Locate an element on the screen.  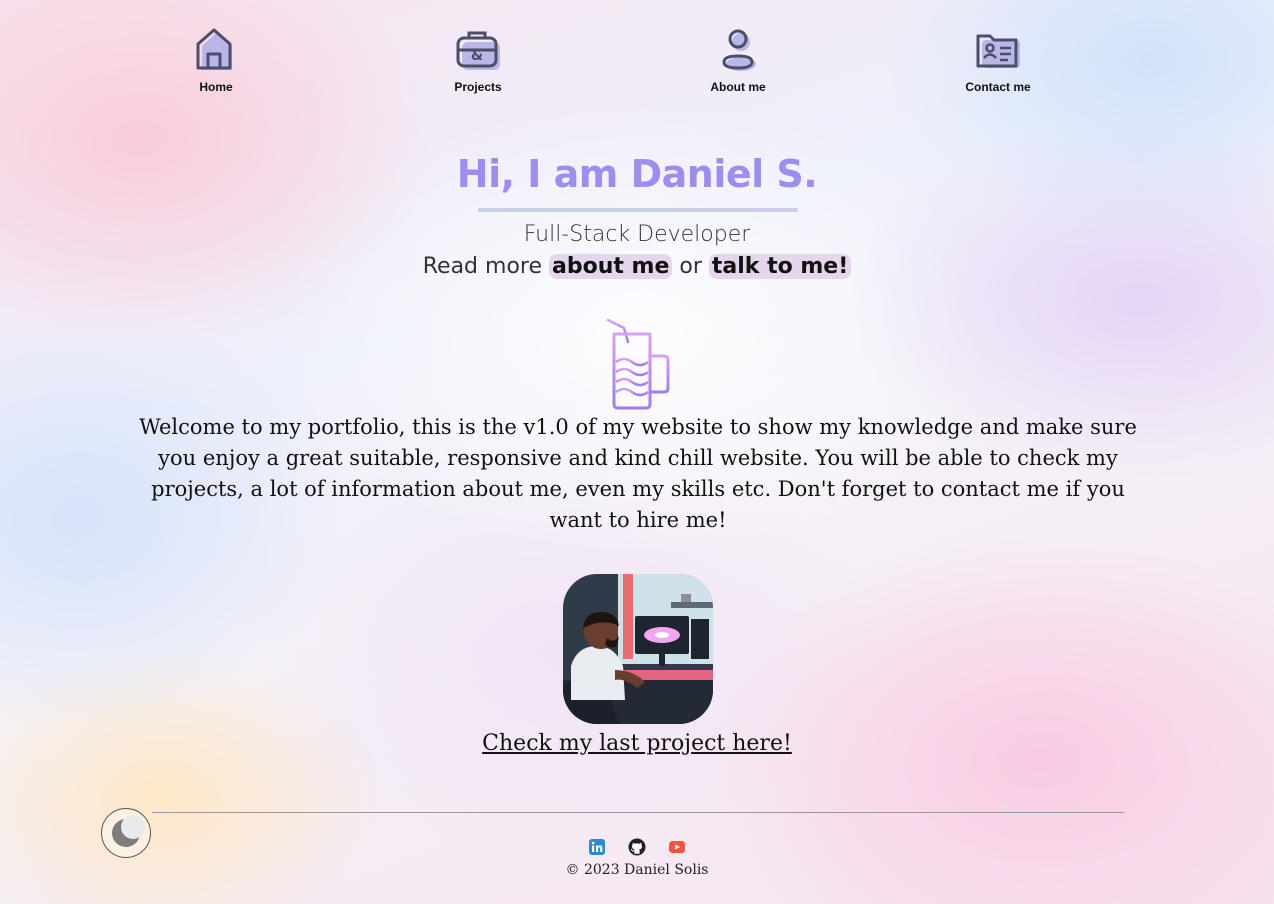
contact-card-icon is located at coordinates (998, 51).